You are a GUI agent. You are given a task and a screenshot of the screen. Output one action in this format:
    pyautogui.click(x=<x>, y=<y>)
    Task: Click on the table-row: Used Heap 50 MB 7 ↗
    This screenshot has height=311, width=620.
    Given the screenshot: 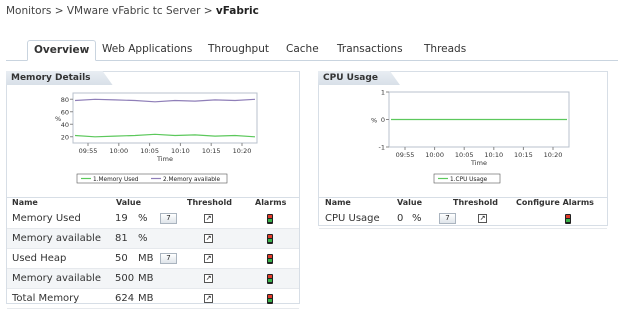 What is the action you would take?
    pyautogui.click(x=153, y=259)
    